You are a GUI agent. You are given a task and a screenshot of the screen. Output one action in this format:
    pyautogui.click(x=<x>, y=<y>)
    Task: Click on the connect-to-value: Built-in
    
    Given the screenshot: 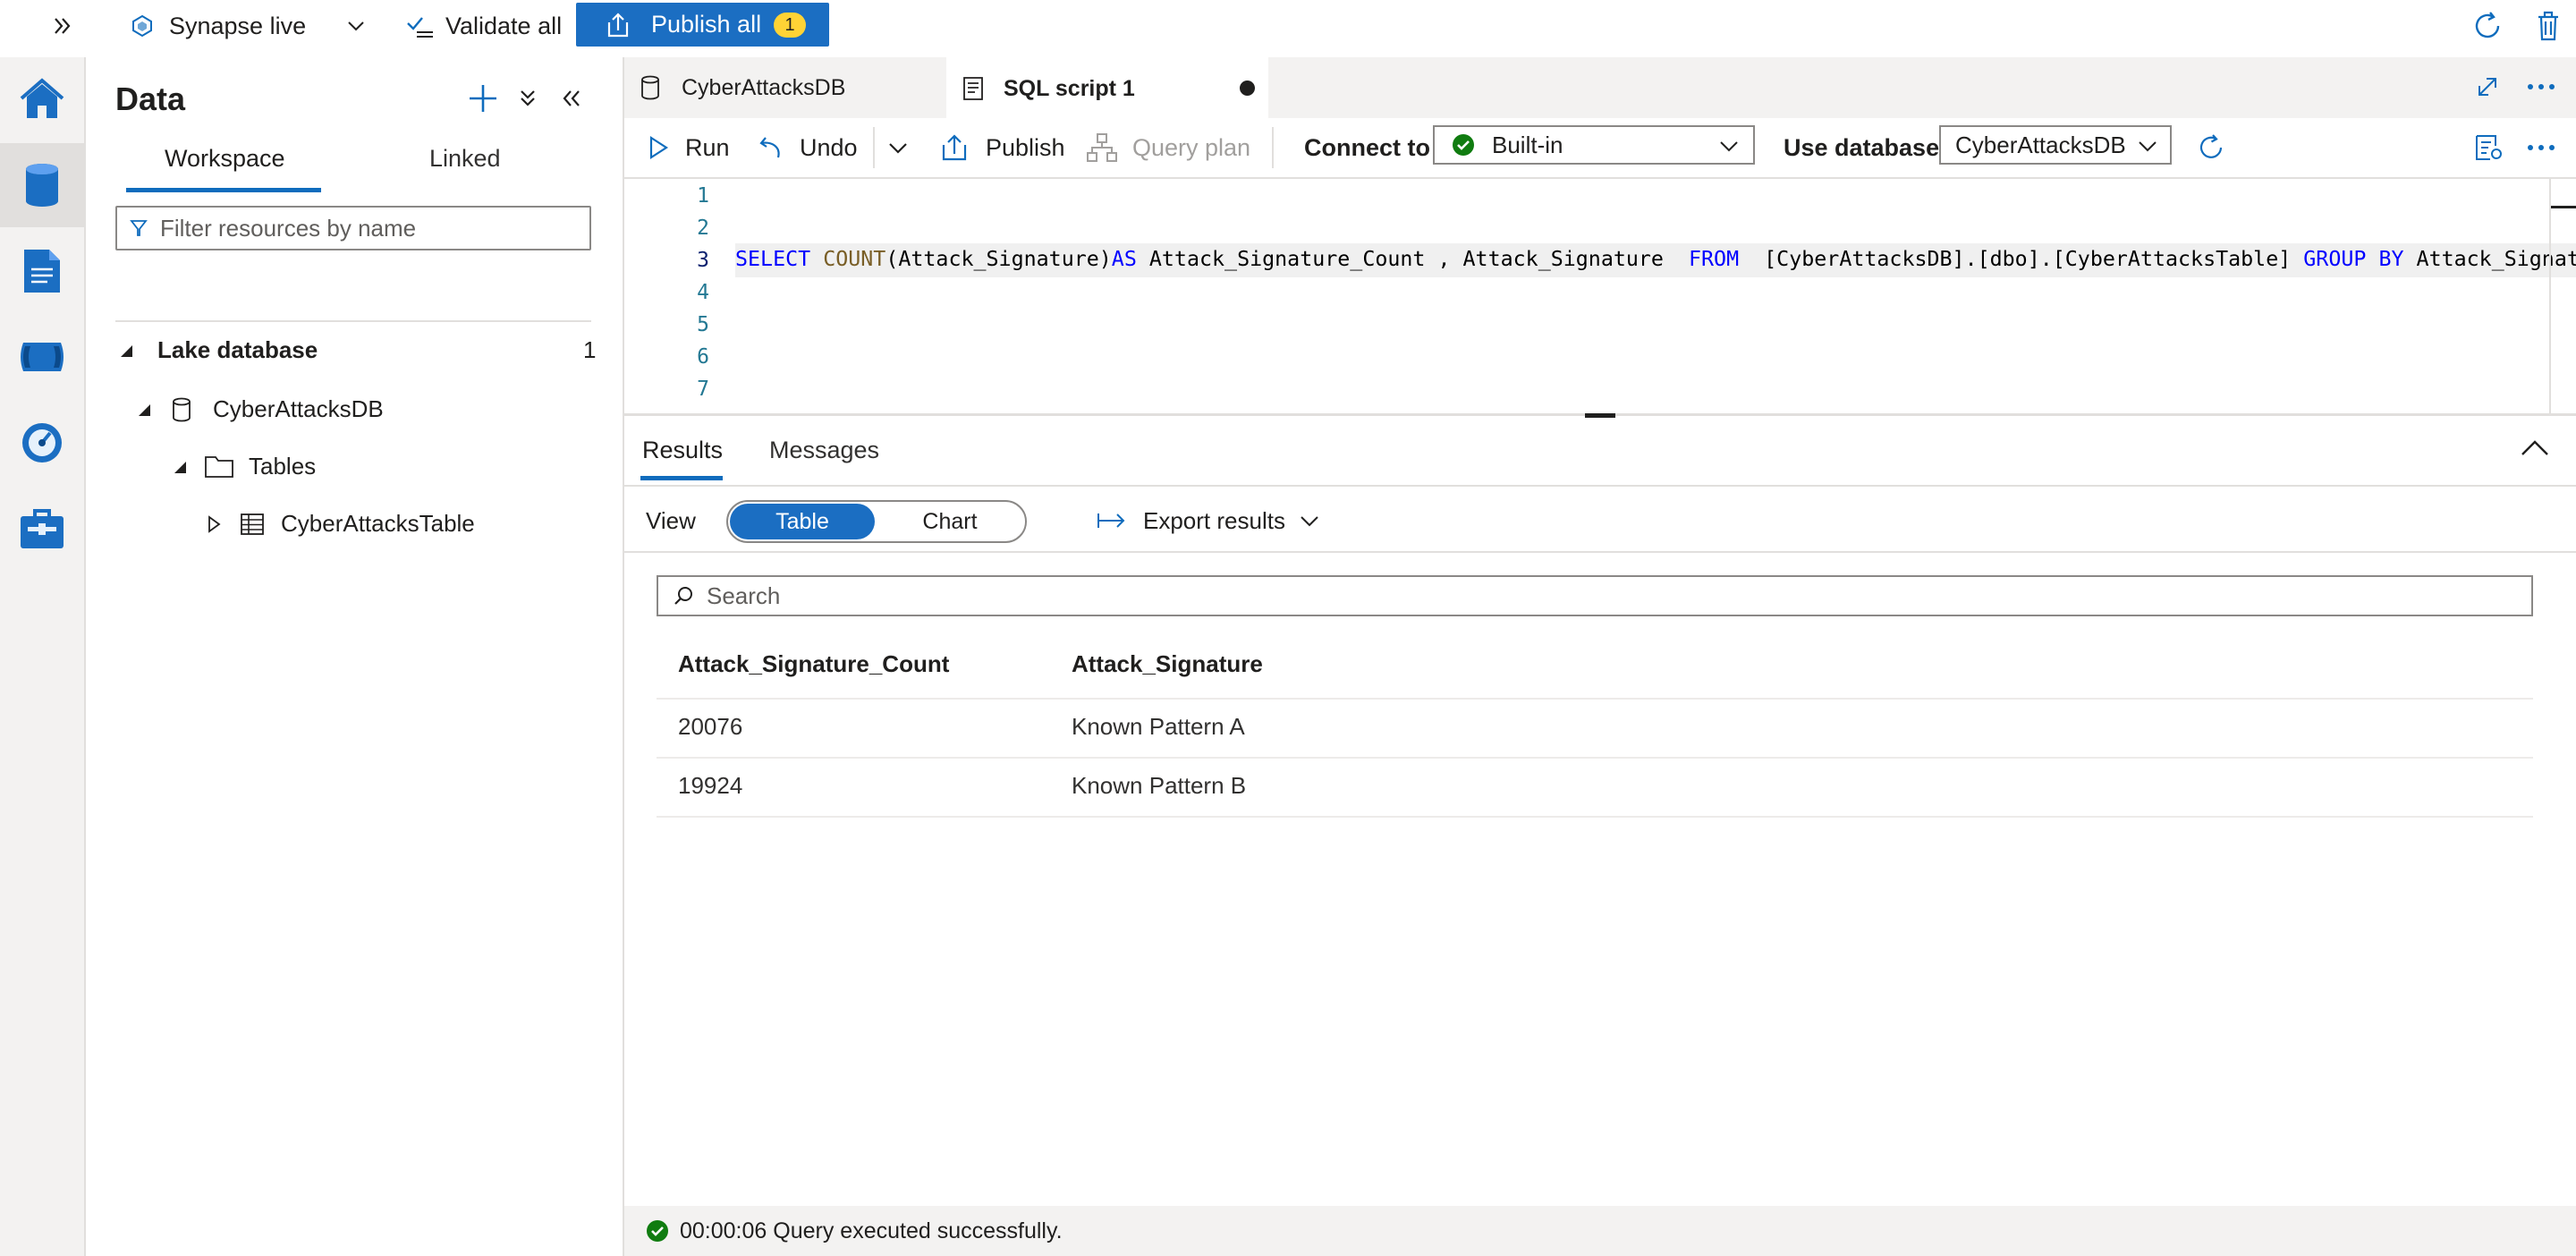 What is the action you would take?
    pyautogui.click(x=1527, y=144)
    